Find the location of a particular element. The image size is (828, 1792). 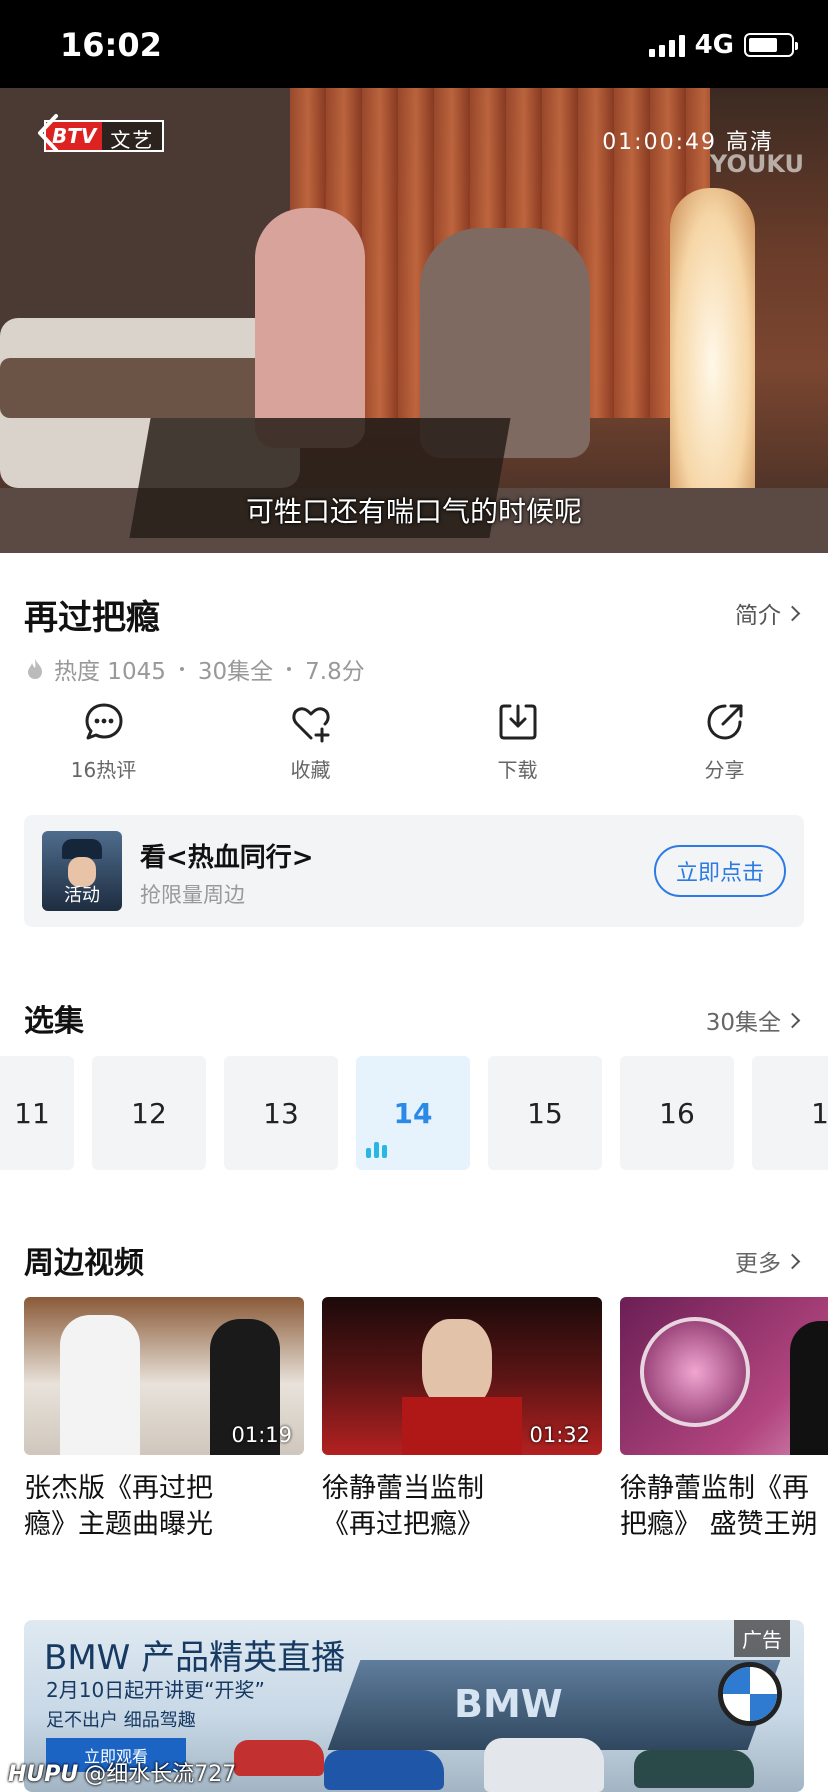

episode-item: 17 is located at coordinates (790, 1113).